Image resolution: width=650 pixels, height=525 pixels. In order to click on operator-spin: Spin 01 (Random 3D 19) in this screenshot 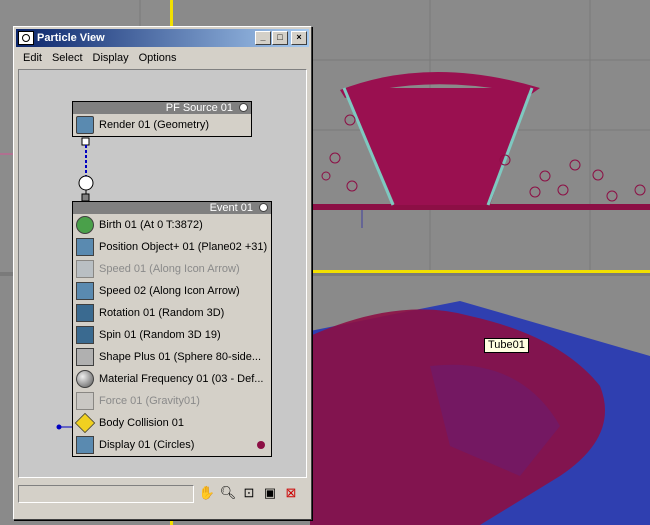, I will do `click(172, 335)`.